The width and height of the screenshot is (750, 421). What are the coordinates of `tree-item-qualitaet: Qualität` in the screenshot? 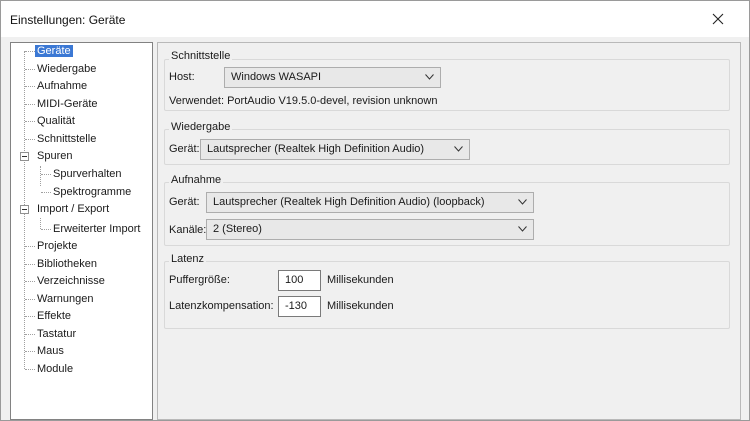 It's located at (56, 121).